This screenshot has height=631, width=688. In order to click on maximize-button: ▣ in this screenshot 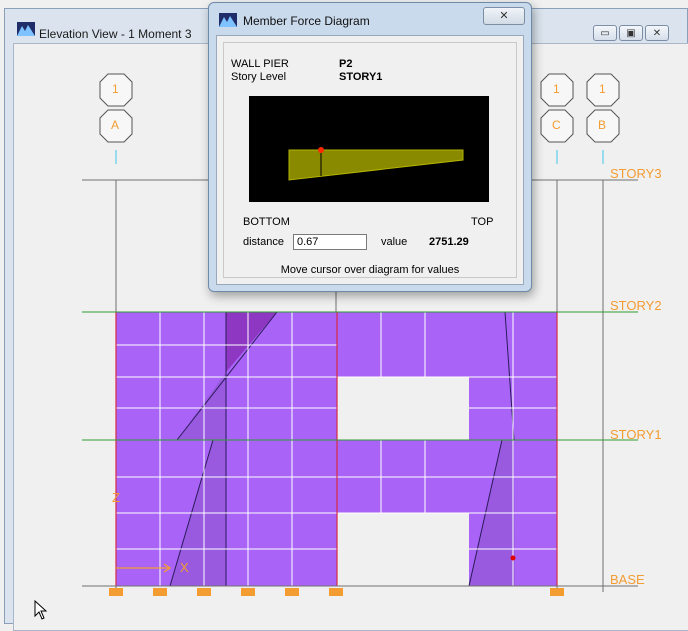, I will do `click(631, 33)`.